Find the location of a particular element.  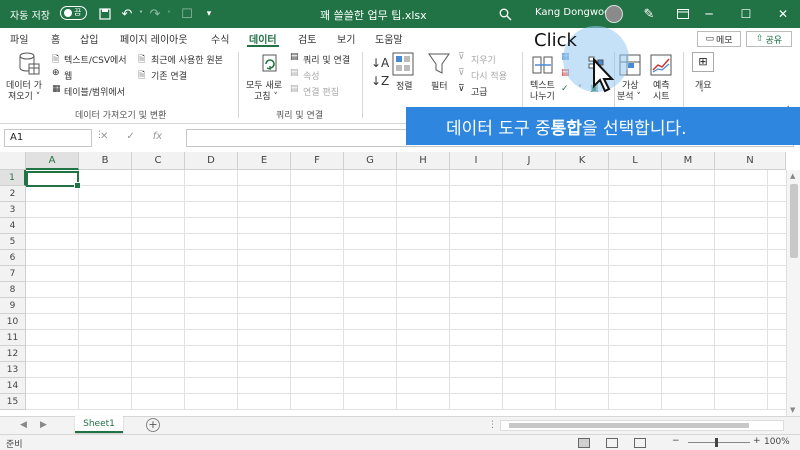

clear-button: 지우기 is located at coordinates (483, 59).